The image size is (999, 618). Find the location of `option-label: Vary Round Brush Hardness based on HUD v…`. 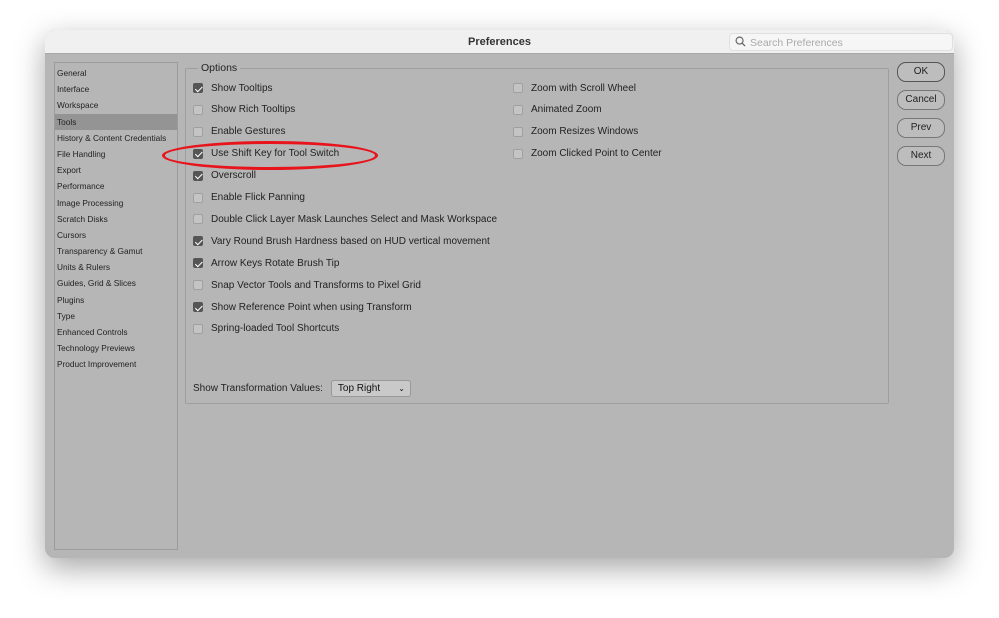

option-label: Vary Round Brush Hardness based on HUD v… is located at coordinates (350, 241).